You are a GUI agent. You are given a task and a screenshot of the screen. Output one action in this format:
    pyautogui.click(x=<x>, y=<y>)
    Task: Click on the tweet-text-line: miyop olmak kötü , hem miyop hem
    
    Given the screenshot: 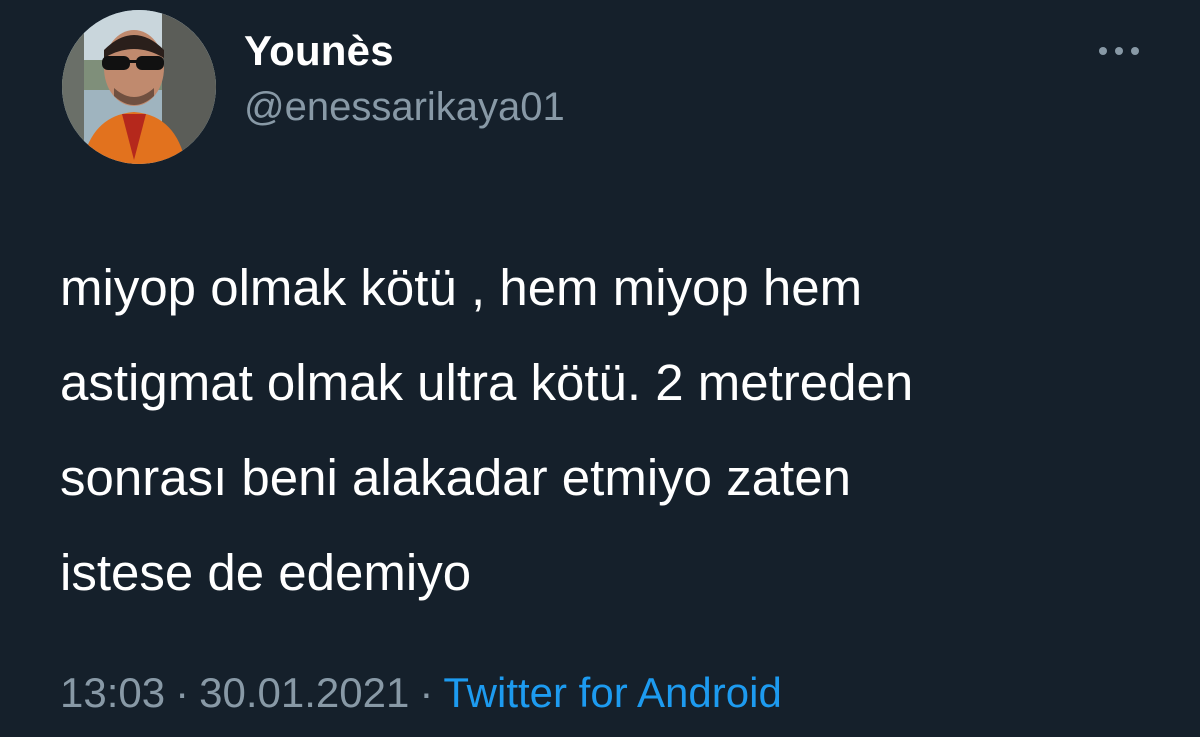 What is the action you would take?
    pyautogui.click(x=461, y=287)
    